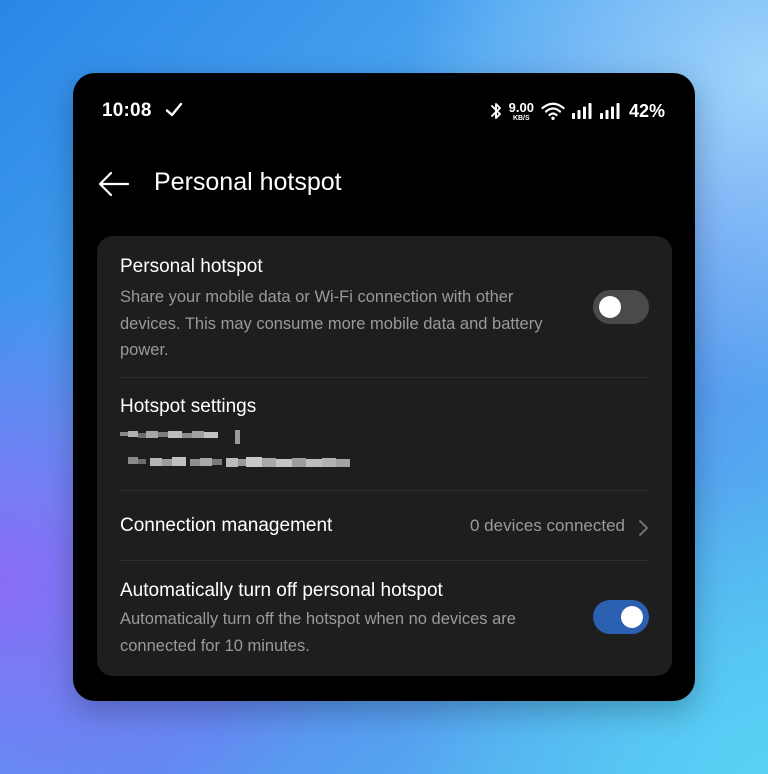 Image resolution: width=768 pixels, height=774 pixels. What do you see at coordinates (180, 437) in the screenshot?
I see `redacted-network-name` at bounding box center [180, 437].